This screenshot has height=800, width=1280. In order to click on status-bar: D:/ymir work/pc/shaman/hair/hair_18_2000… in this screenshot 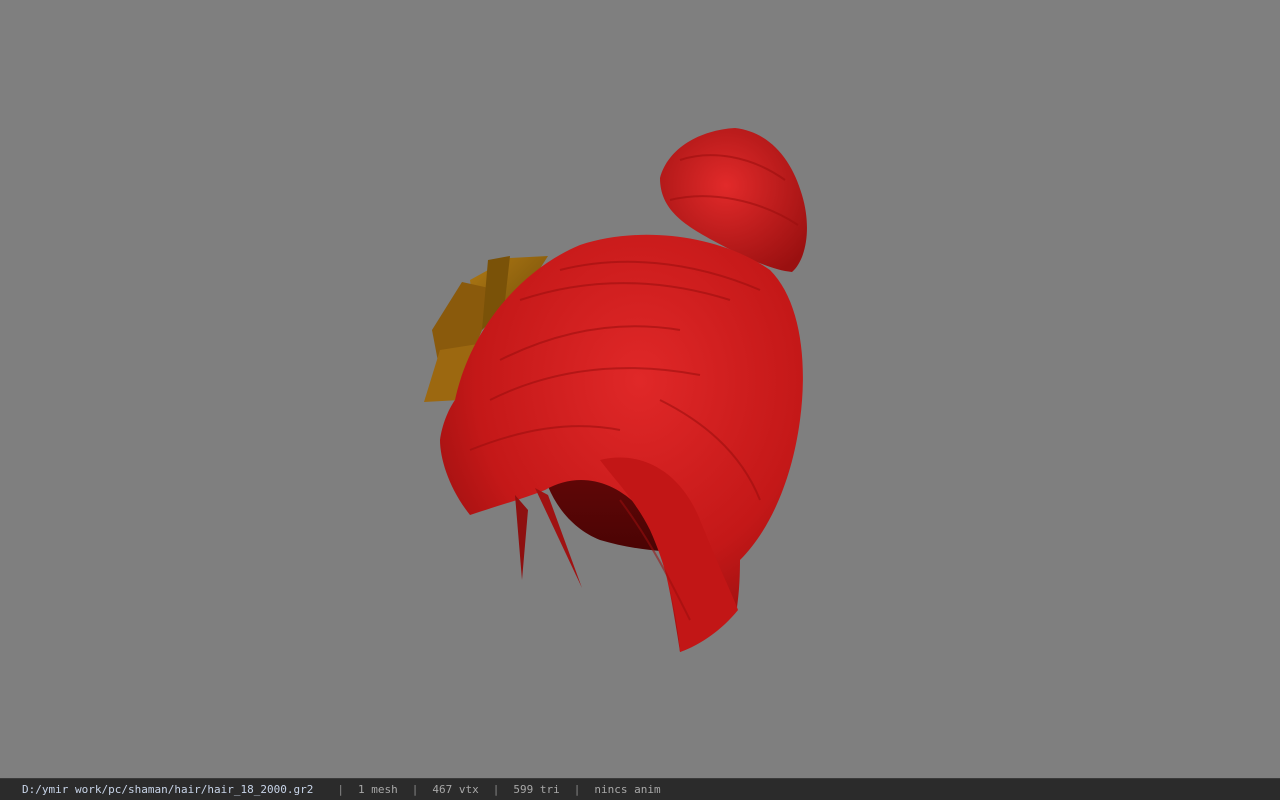, I will do `click(640, 789)`.